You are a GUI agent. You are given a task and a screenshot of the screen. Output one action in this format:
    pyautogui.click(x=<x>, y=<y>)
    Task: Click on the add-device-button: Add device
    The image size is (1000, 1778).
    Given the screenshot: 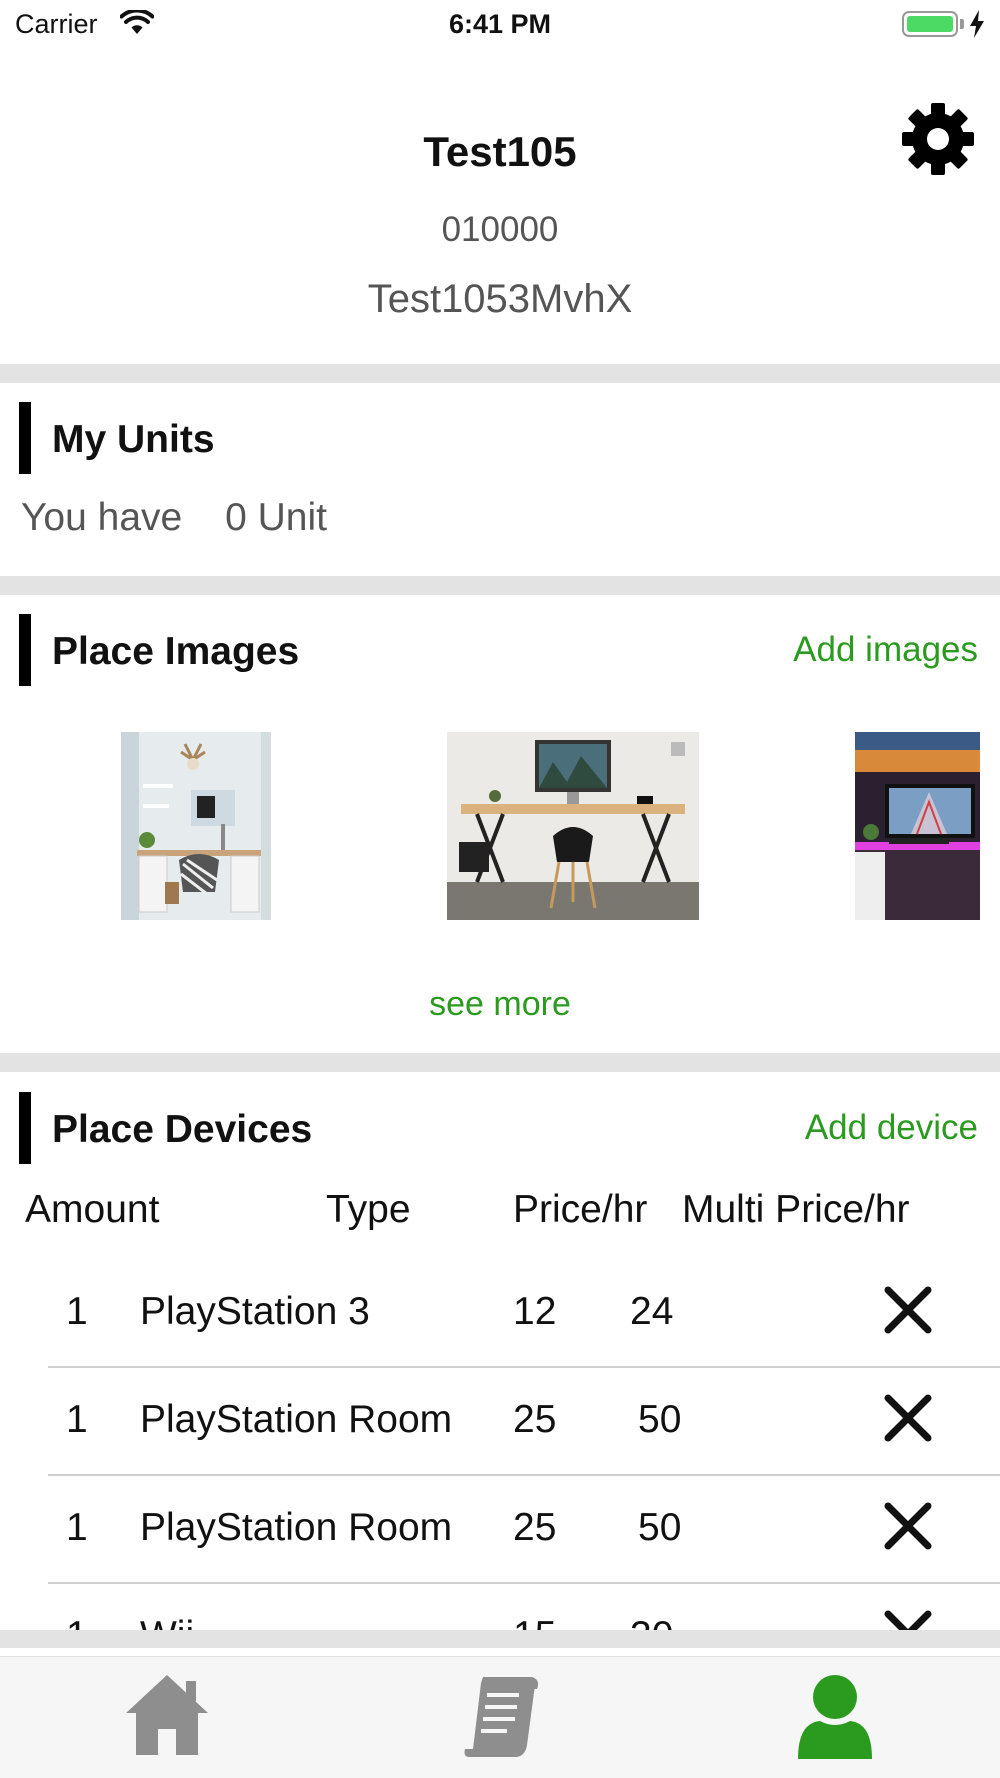 What is the action you would take?
    pyautogui.click(x=891, y=1128)
    